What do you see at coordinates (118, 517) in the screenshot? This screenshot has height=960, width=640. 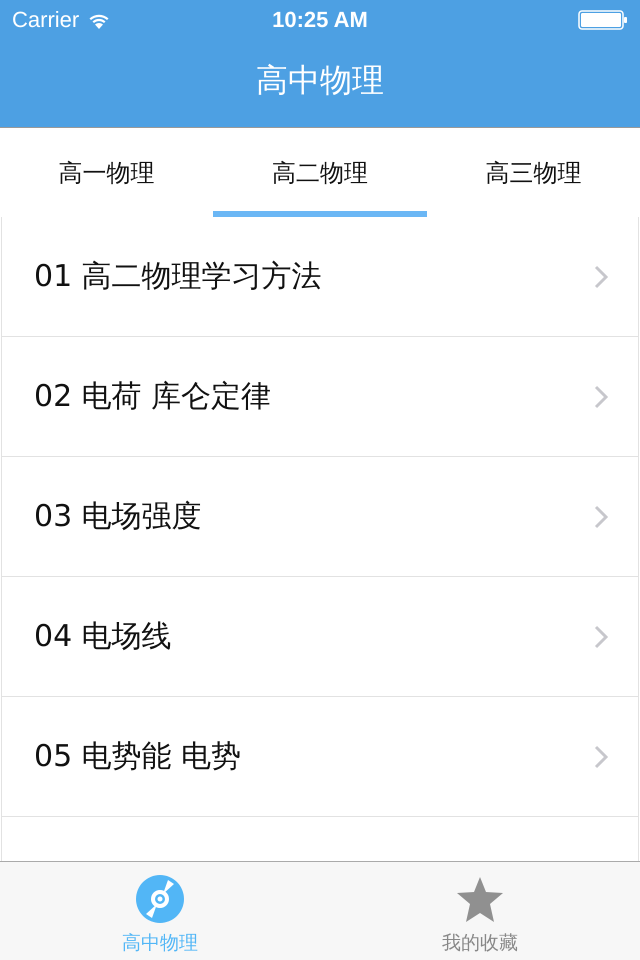 I see `lesson-title: 03 电场强度` at bounding box center [118, 517].